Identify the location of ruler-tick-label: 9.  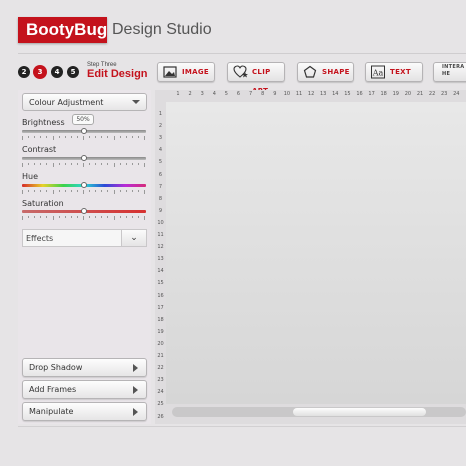
(160, 210).